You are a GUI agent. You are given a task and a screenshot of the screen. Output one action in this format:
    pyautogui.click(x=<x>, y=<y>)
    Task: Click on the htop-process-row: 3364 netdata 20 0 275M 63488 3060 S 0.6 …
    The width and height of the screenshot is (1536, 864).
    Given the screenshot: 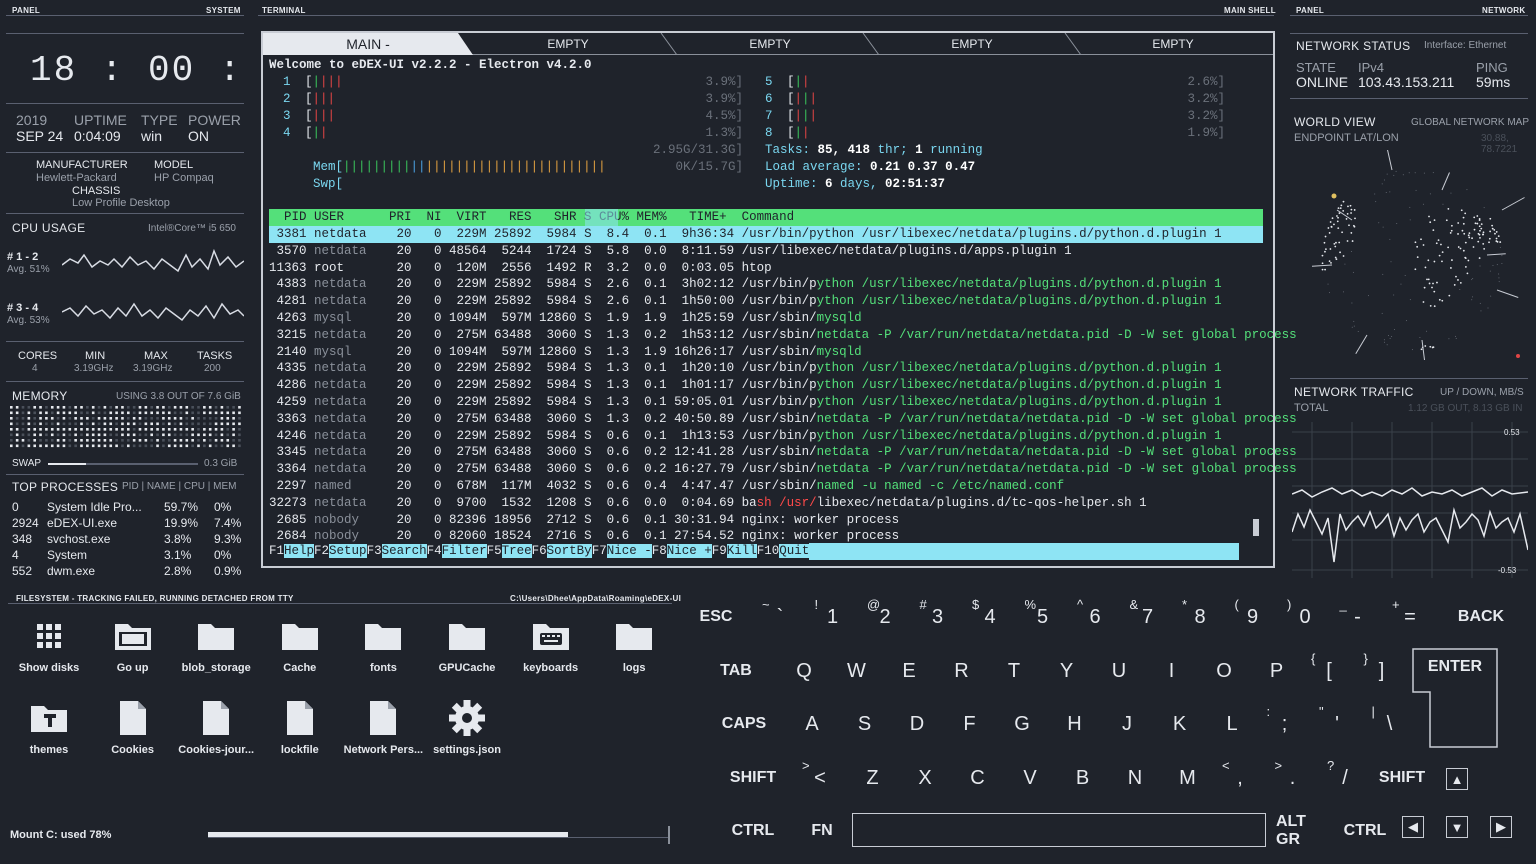 What is the action you would take?
    pyautogui.click(x=783, y=469)
    